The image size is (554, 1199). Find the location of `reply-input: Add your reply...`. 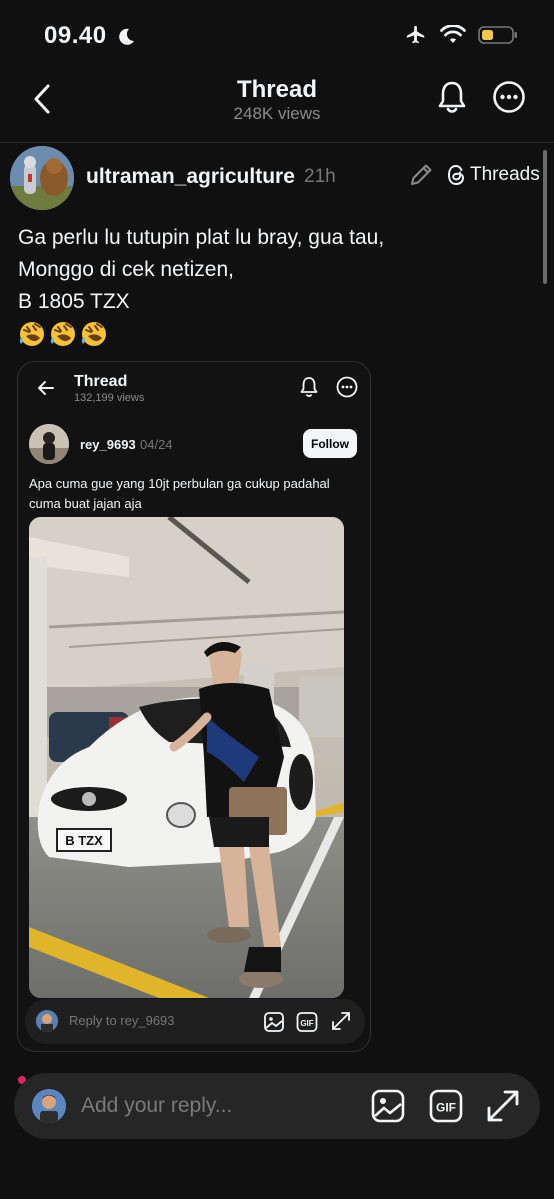

reply-input: Add your reply... is located at coordinates (156, 1106).